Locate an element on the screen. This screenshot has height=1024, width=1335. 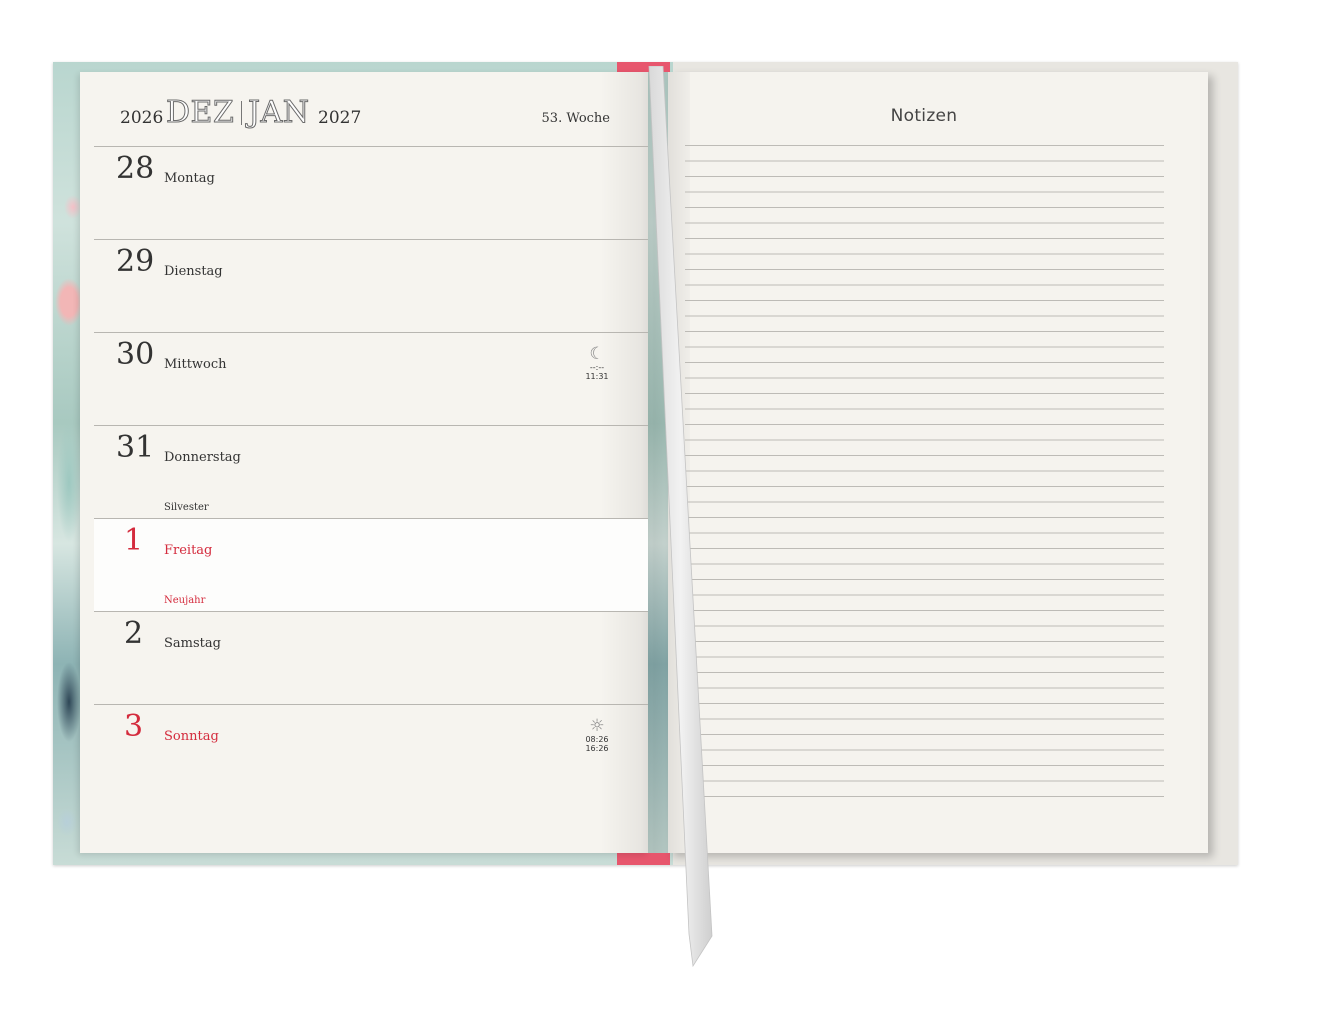
day-number: 29 is located at coordinates (135, 261).